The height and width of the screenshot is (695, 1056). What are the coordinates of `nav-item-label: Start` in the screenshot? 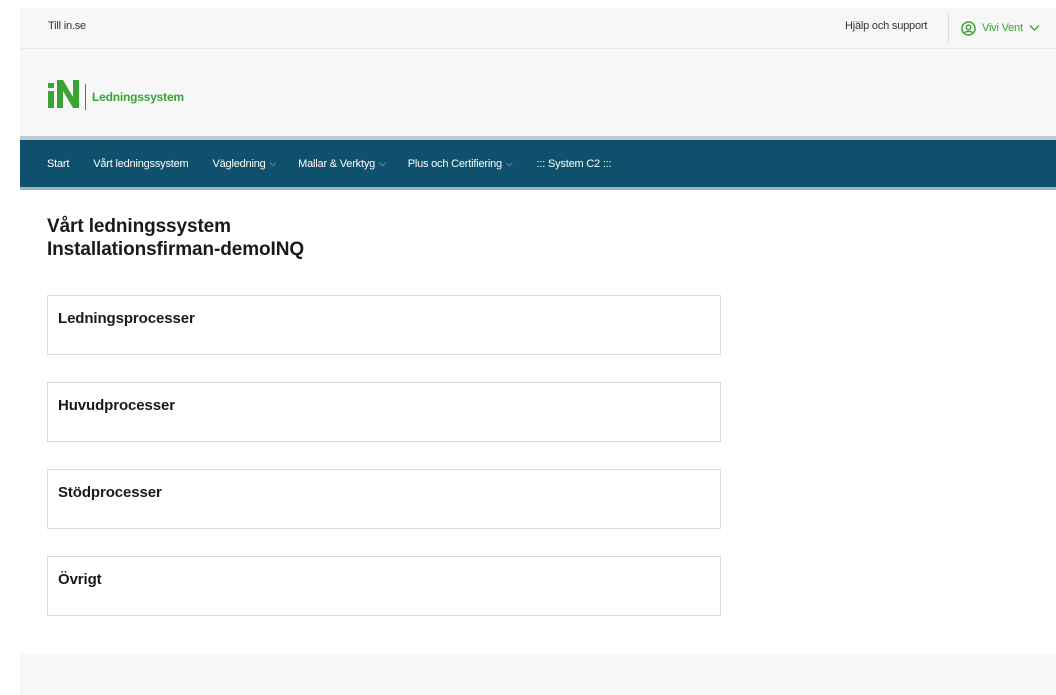 It's located at (58, 163).